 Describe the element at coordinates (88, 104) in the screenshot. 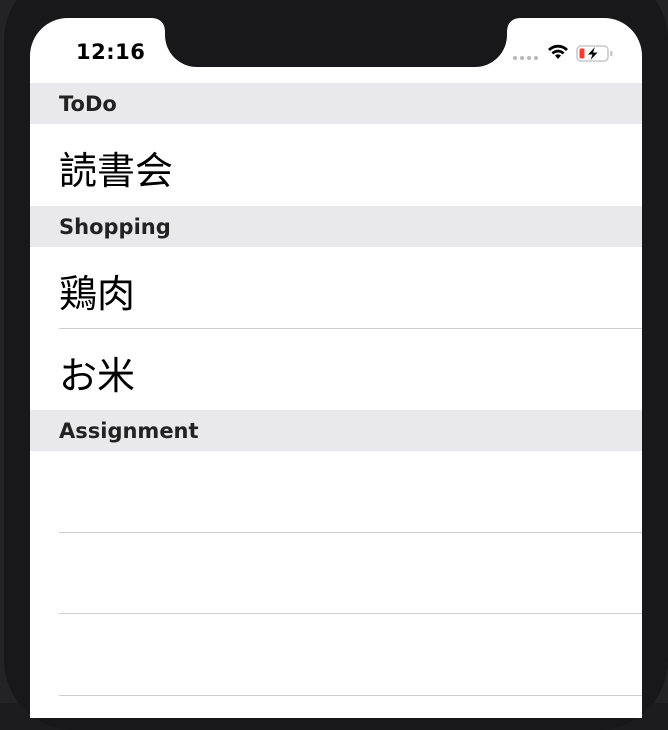

I see `section-title: ToDo` at that location.